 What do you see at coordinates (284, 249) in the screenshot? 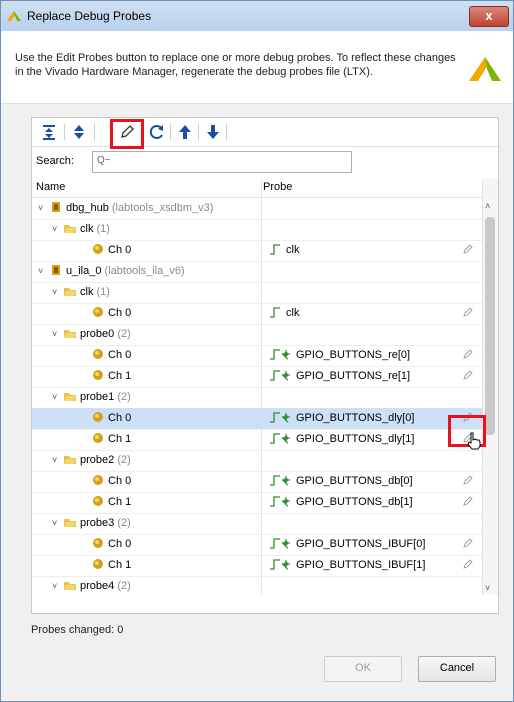
I see `probe-net-cell: clk` at bounding box center [284, 249].